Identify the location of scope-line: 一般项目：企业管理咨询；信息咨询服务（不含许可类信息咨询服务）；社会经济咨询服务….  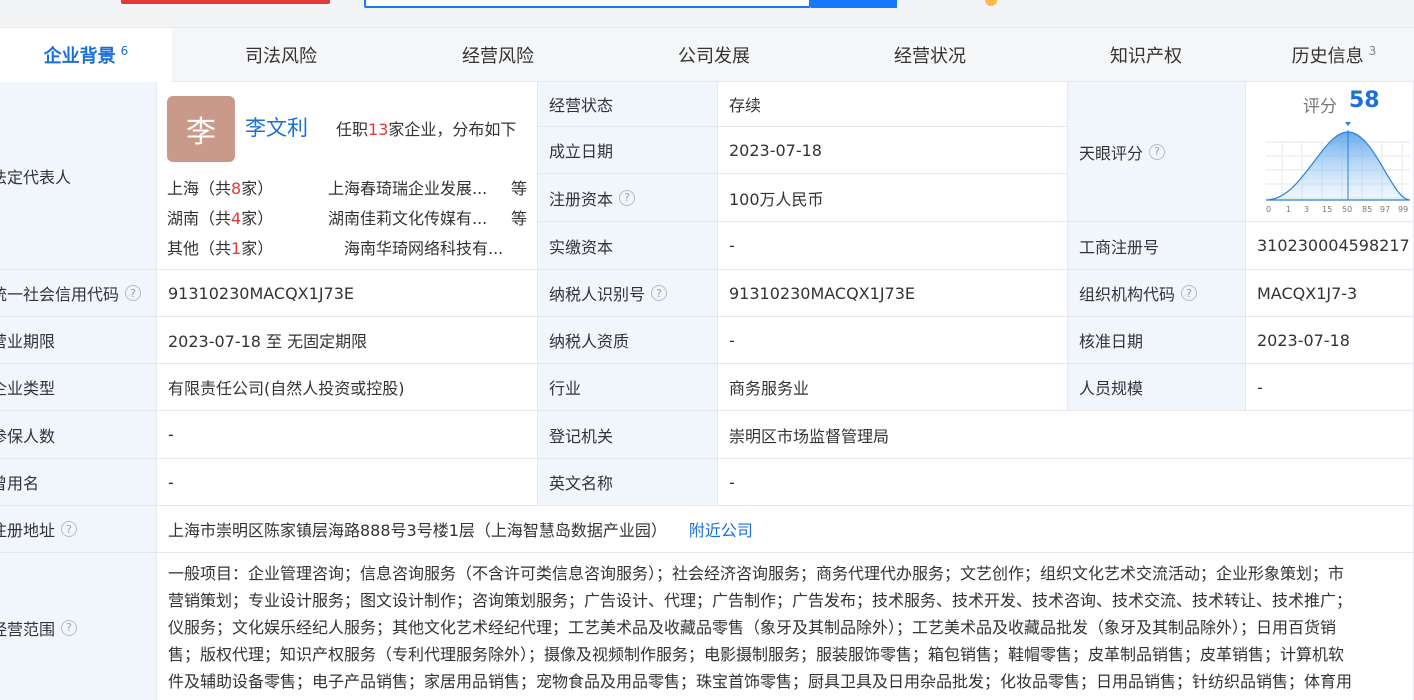
(756, 573).